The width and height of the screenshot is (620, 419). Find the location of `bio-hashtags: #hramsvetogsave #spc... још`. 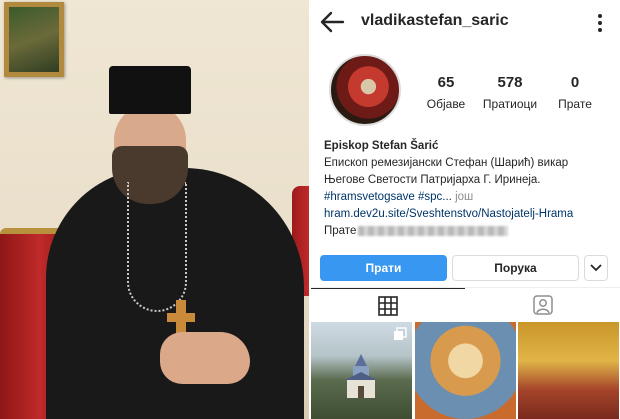

bio-hashtags: #hramsvetogsave #spc... још is located at coordinates (469, 197).